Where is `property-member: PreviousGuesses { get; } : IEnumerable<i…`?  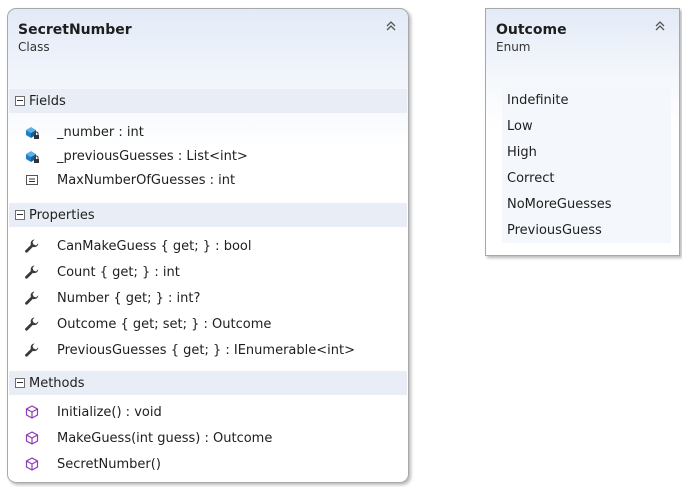
property-member: PreviousGuesses { get; } : IEnumerable<i… is located at coordinates (189, 350).